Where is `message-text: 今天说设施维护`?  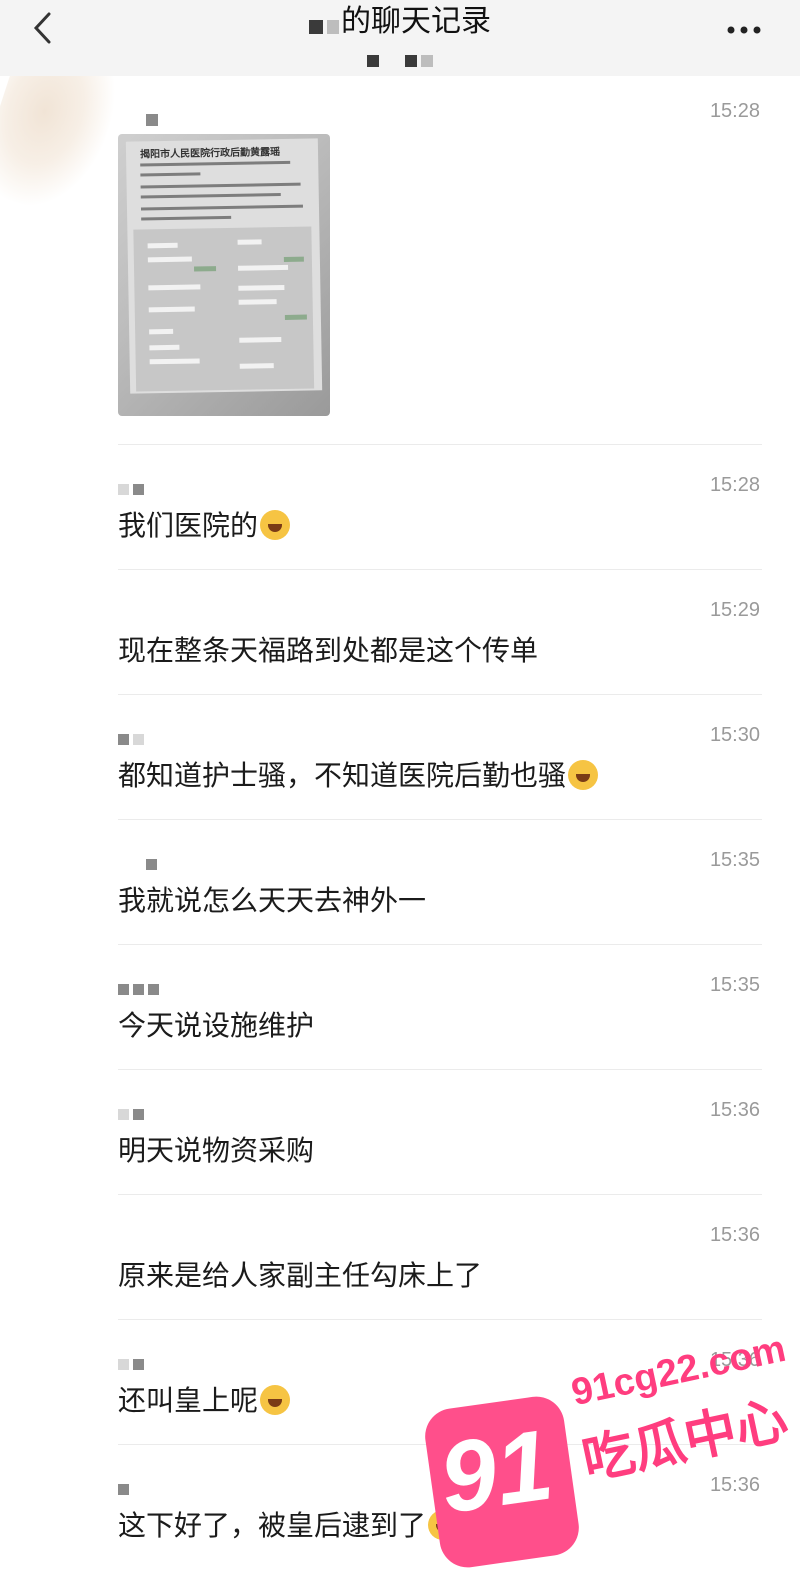 message-text: 今天说设施维护 is located at coordinates (216, 1025).